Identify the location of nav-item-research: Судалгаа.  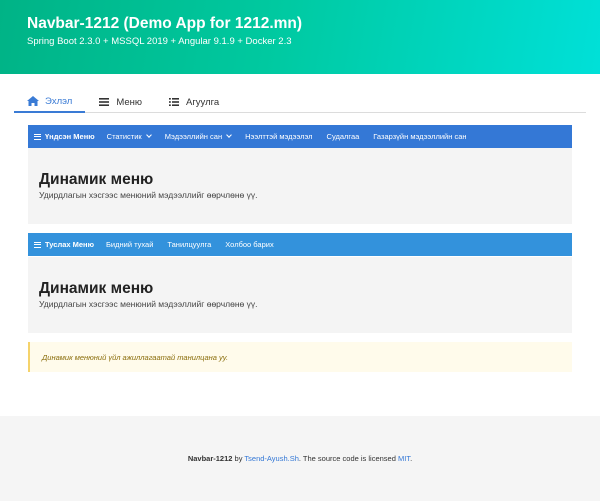
(343, 136).